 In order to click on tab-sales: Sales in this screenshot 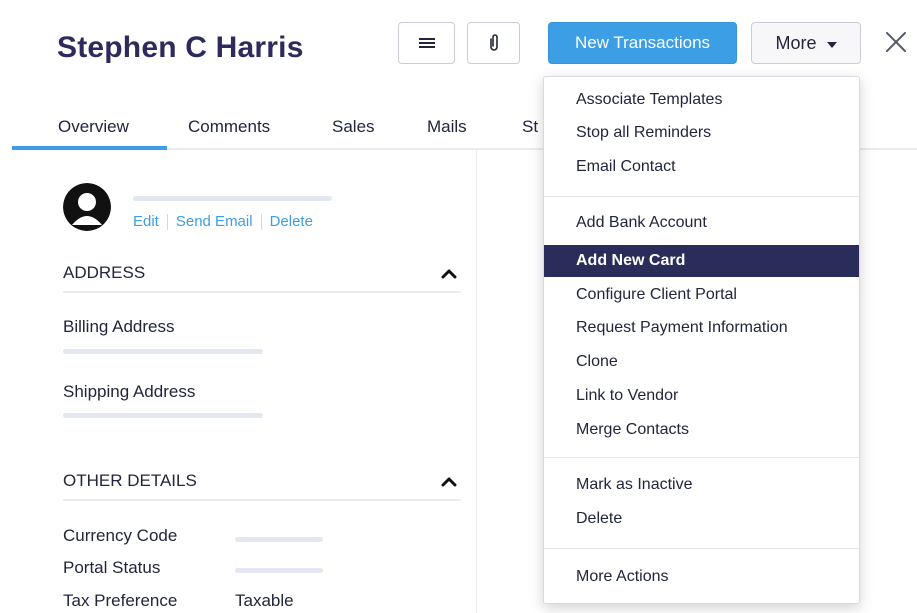, I will do `click(353, 127)`.